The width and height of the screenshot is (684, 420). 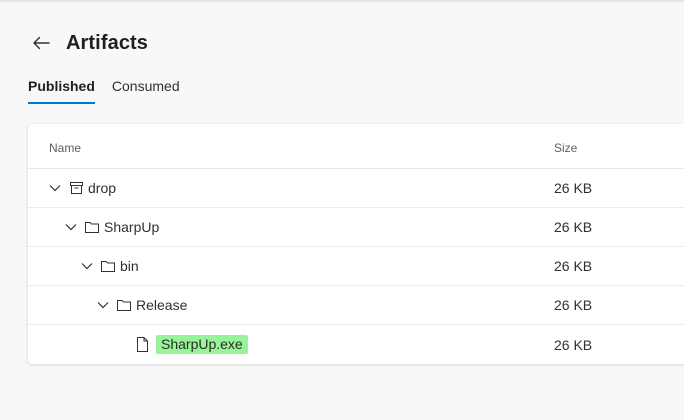 I want to click on table-row: bin 26 KB, so click(x=356, y=266).